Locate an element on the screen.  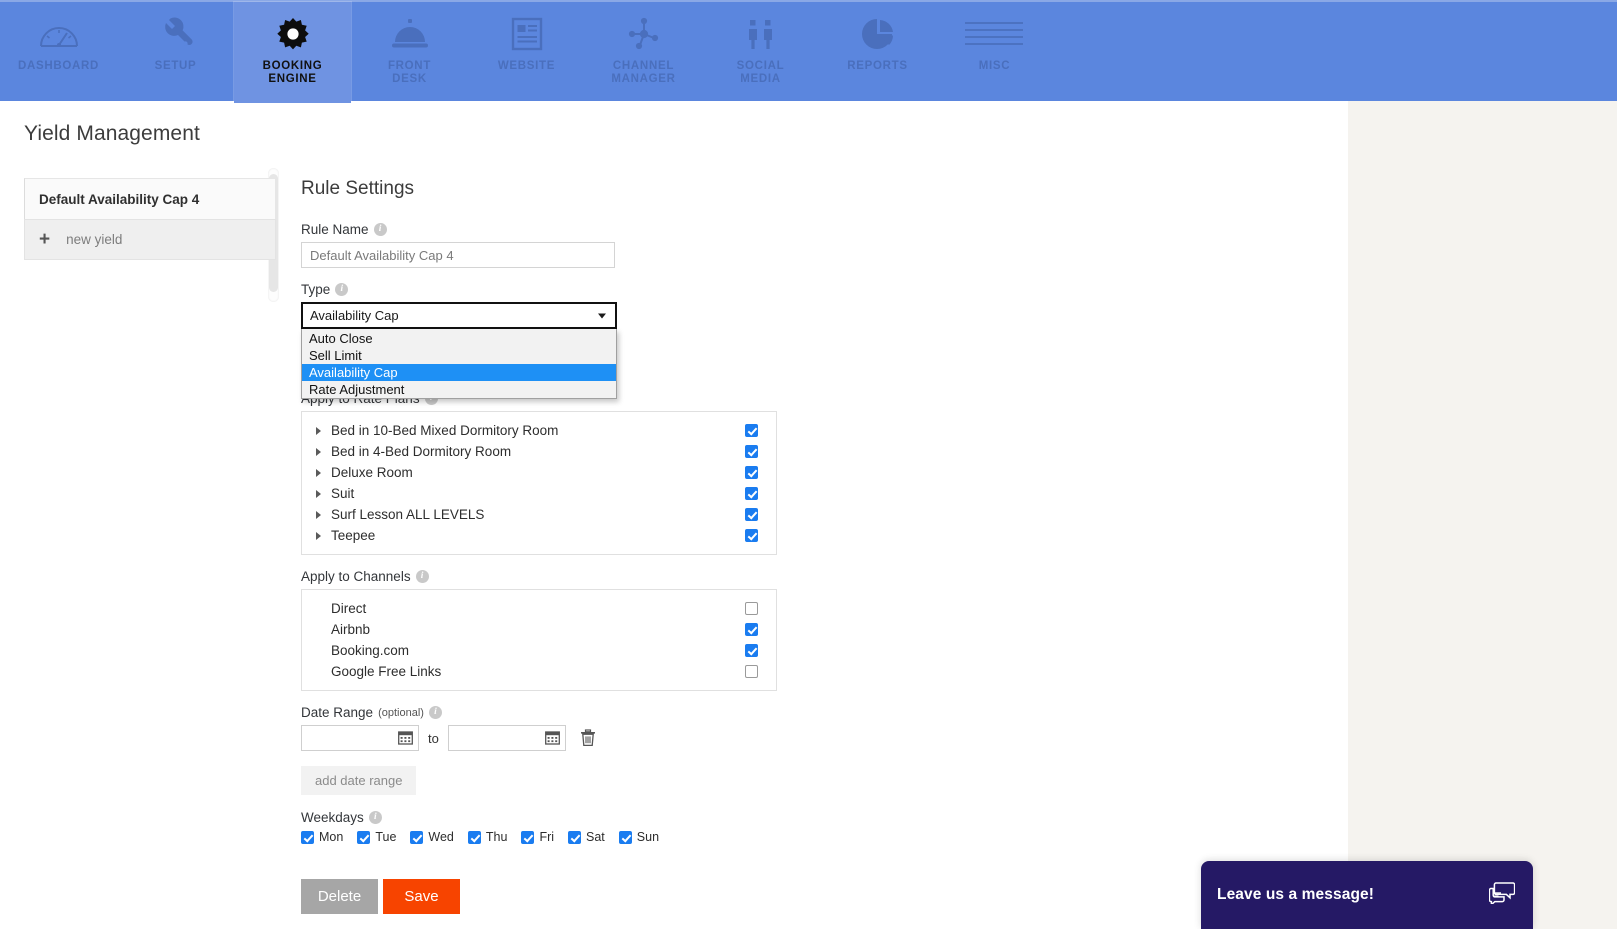
weekday-tue: Tue is located at coordinates (376, 837).